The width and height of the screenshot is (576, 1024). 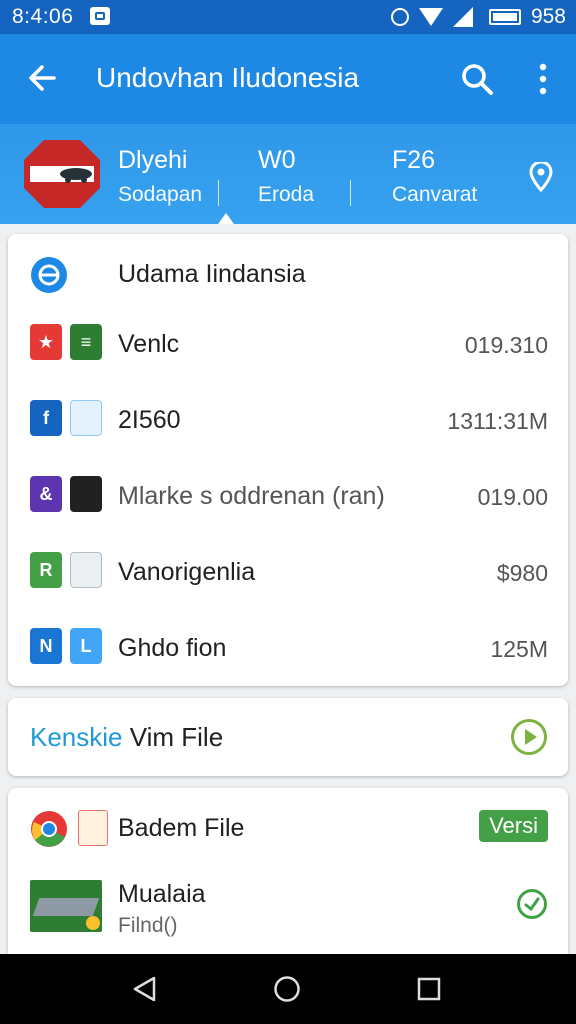 What do you see at coordinates (162, 894) in the screenshot?
I see `list-item-name: Mualaia` at bounding box center [162, 894].